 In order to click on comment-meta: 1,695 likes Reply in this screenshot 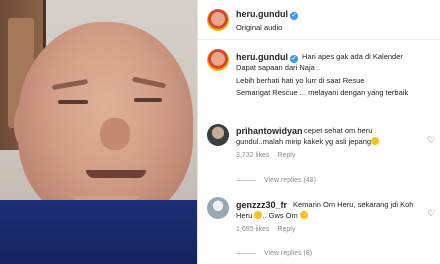, I will do `click(269, 229)`.